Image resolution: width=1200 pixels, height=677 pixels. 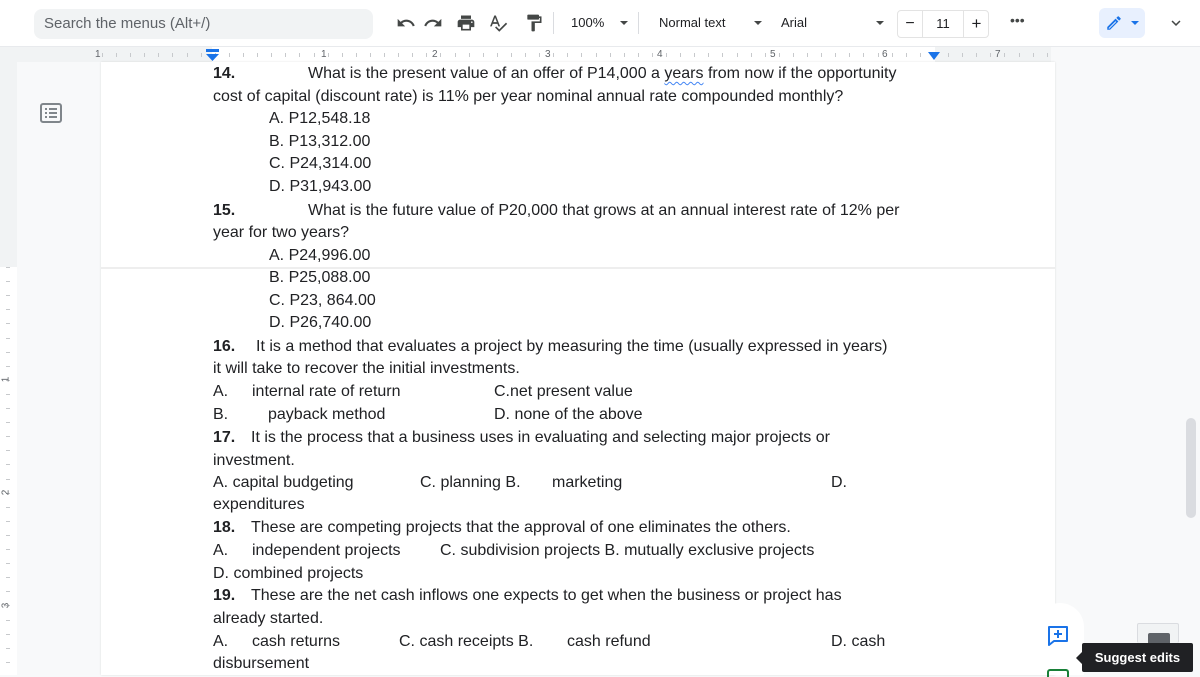 What do you see at coordinates (296, 641) in the screenshot?
I see `answer-choice: cash returns` at bounding box center [296, 641].